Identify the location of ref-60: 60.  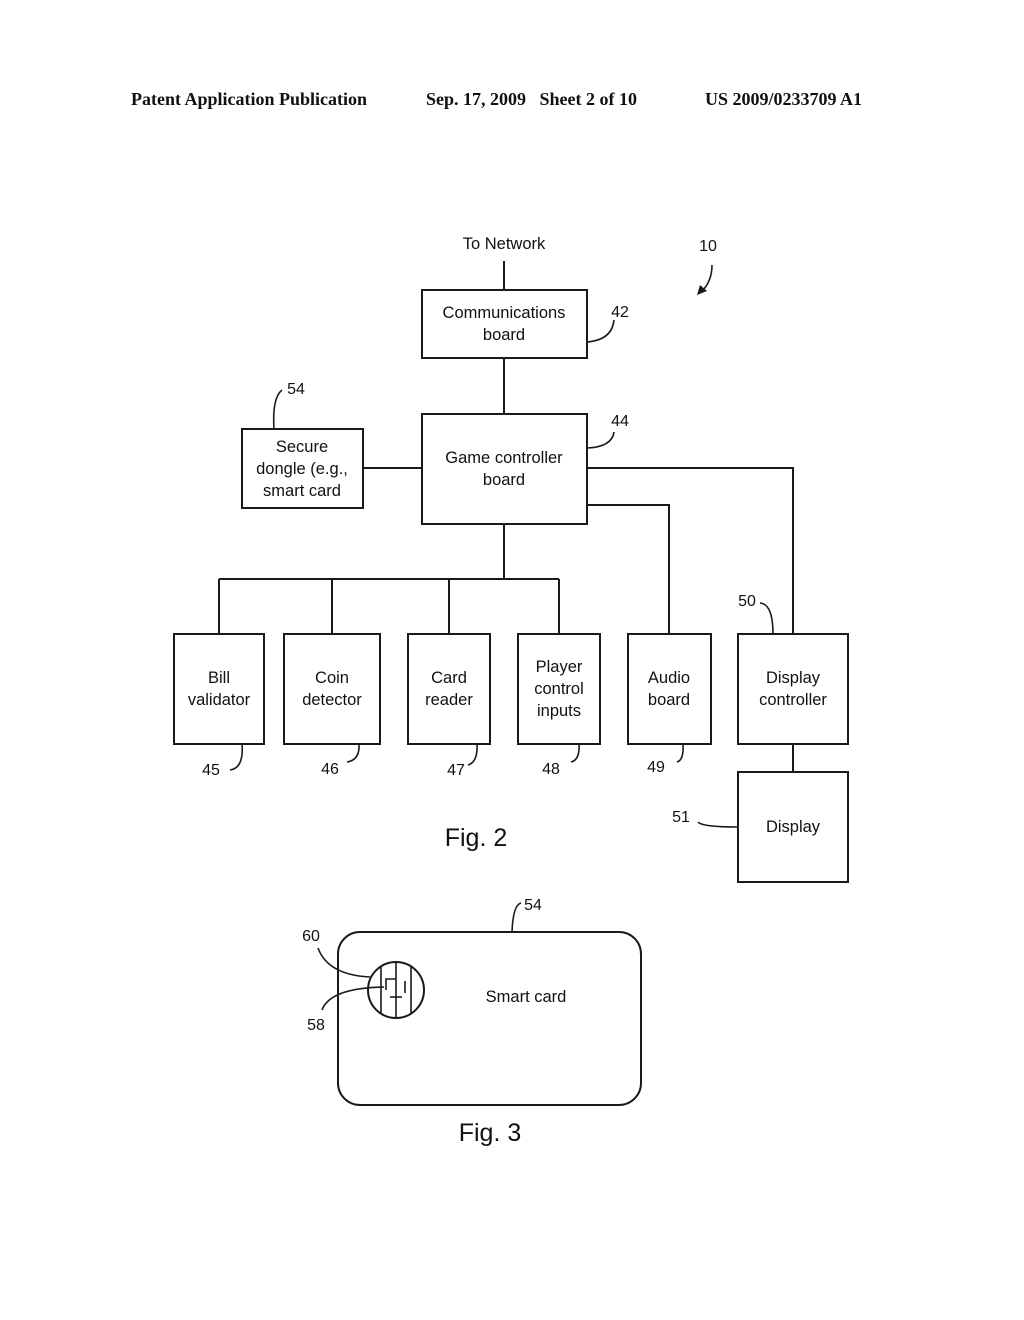
(311, 936).